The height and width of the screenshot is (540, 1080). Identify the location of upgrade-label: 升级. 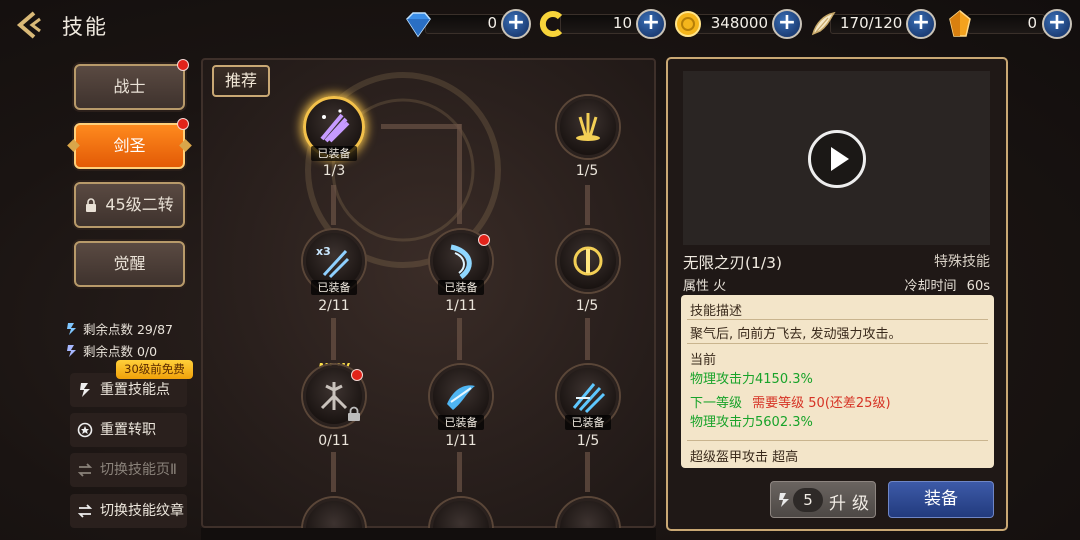
(852, 504).